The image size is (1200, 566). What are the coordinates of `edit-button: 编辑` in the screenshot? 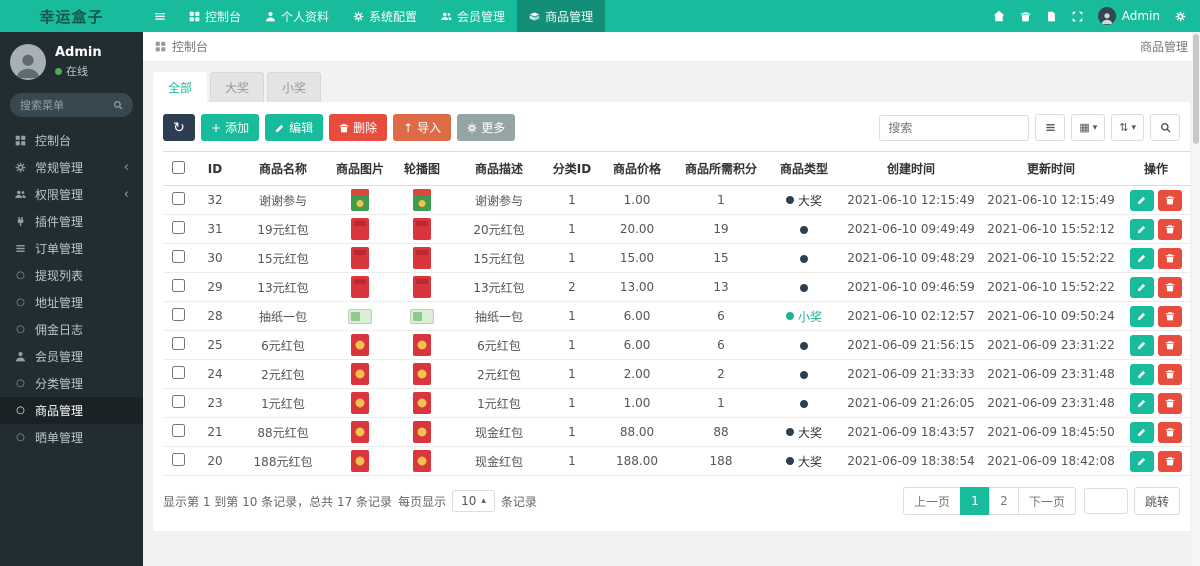 It's located at (294, 127).